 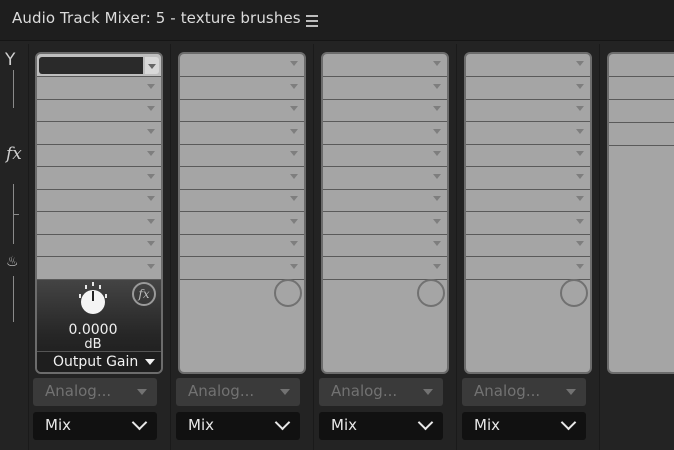 I want to click on gain-parameter-select: Output Gain, so click(x=99, y=361).